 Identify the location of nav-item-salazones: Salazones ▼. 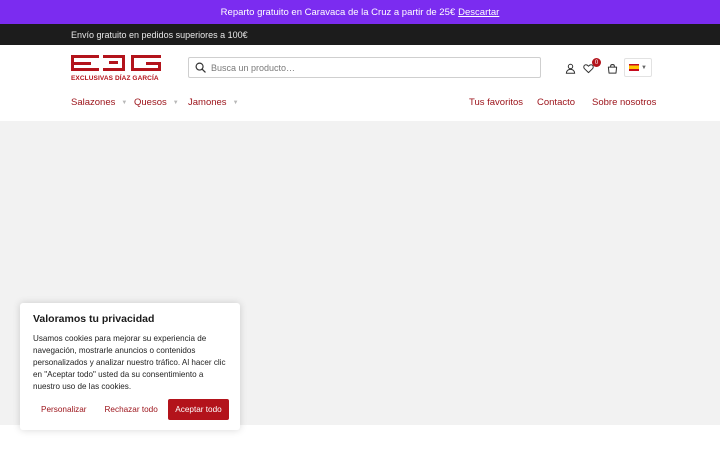
(99, 102).